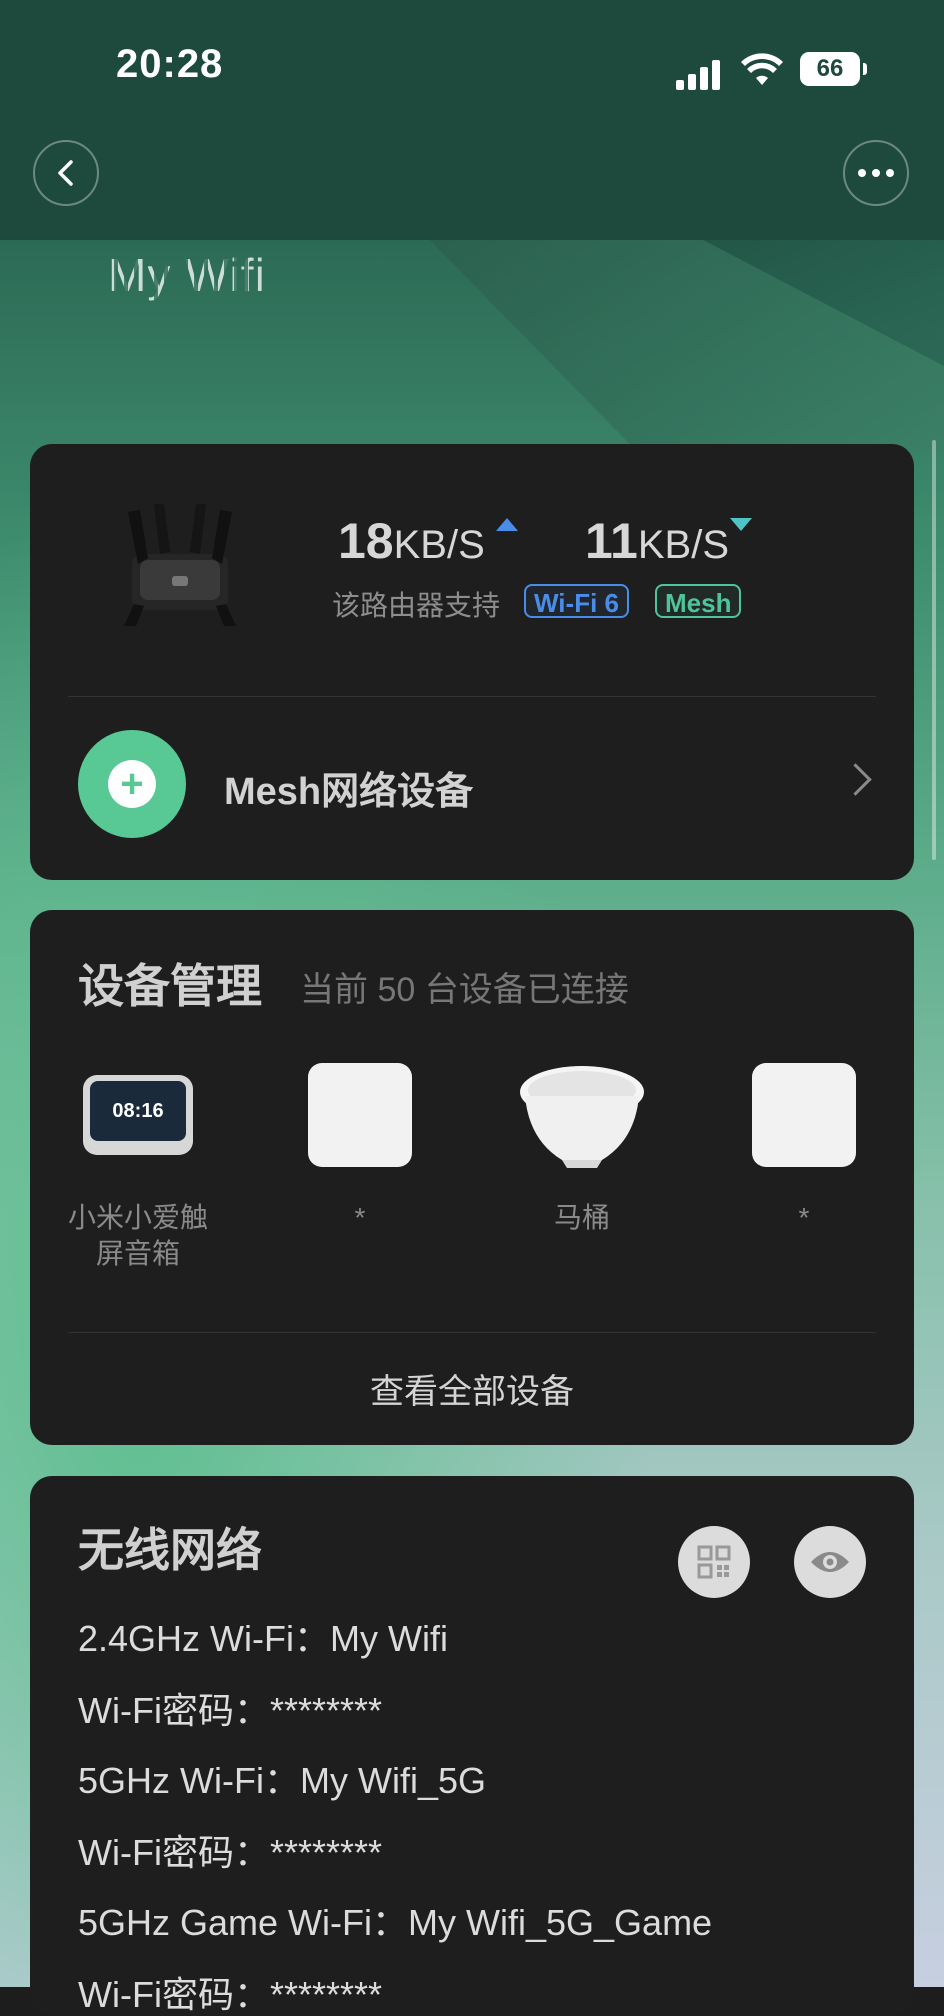  What do you see at coordinates (698, 601) in the screenshot?
I see `mesh-badge: Mesh` at bounding box center [698, 601].